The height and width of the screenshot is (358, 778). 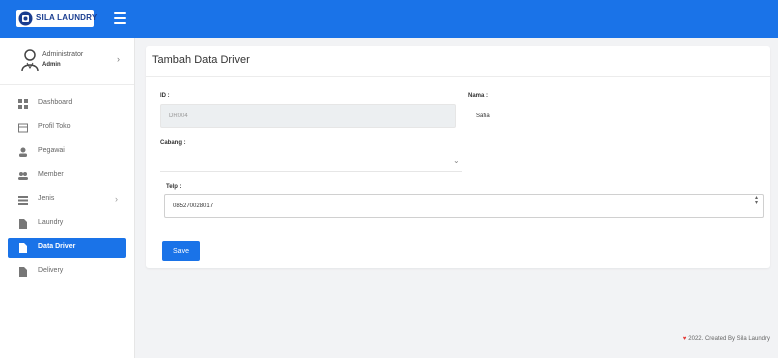 What do you see at coordinates (63, 54) in the screenshot?
I see `user-name: Administrator` at bounding box center [63, 54].